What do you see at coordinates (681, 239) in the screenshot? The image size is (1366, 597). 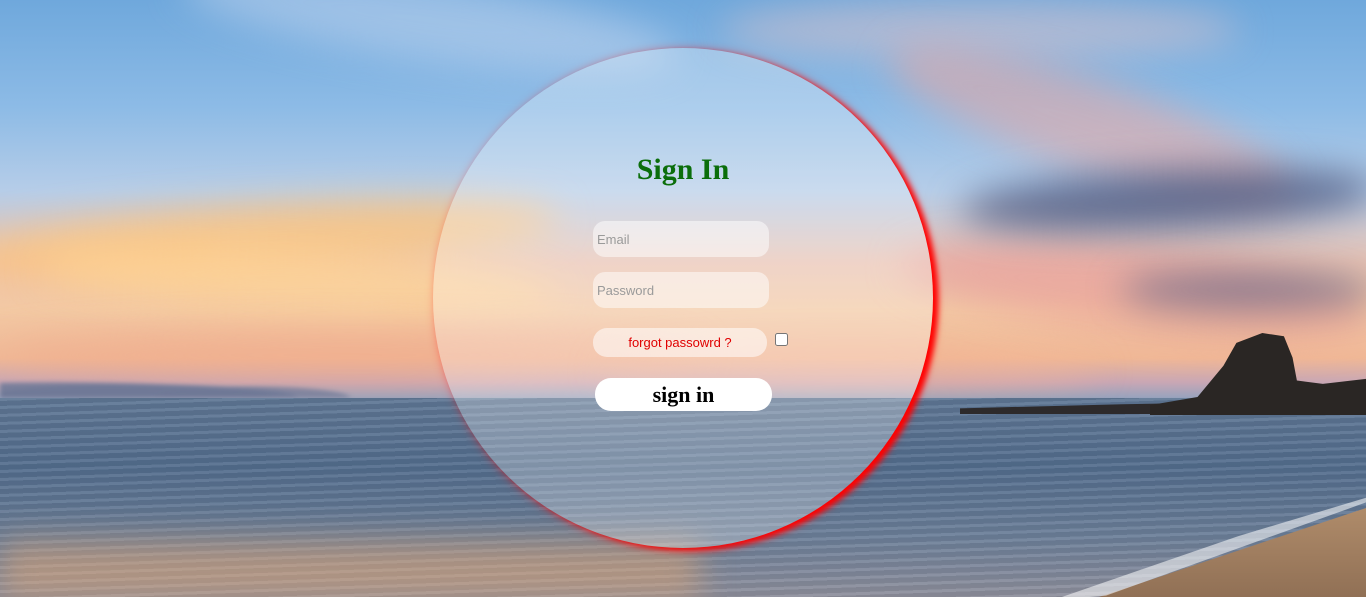 I see `email-field` at bounding box center [681, 239].